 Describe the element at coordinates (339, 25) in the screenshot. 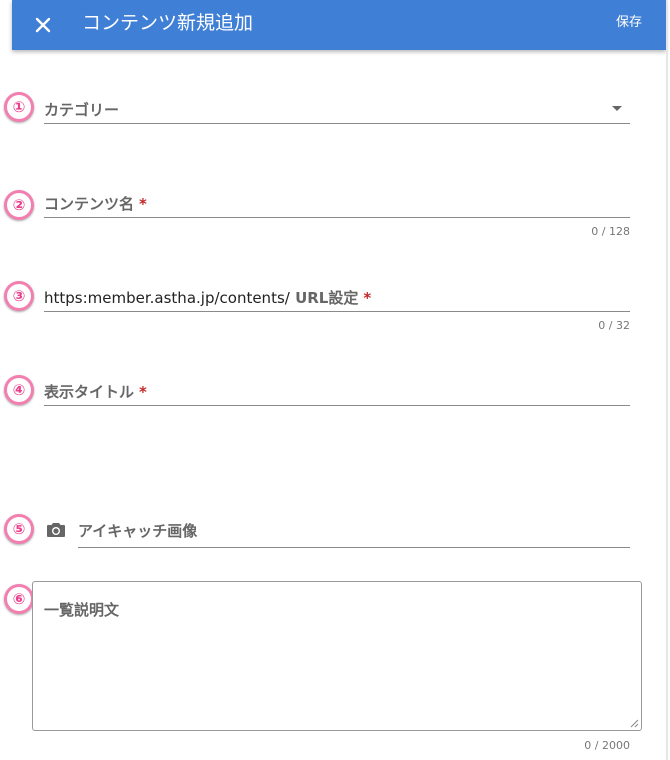

I see `app-toolbar: コンテンツ新規追加 保存` at that location.